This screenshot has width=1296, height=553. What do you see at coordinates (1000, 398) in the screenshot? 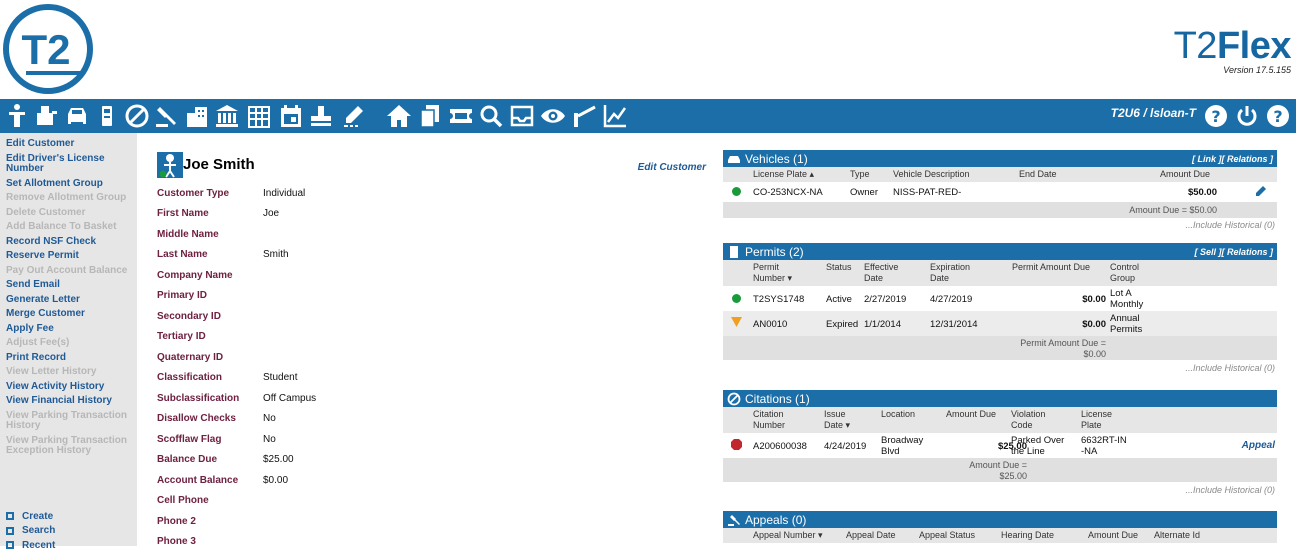
I see `citations-header: Citations (1)` at bounding box center [1000, 398].